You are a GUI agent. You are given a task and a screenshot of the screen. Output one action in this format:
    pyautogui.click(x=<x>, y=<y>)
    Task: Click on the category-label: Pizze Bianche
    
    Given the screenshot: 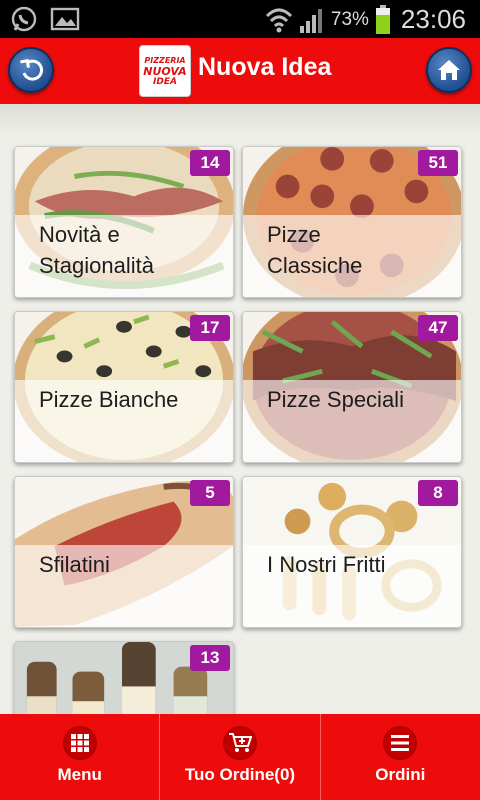 What is the action you would take?
    pyautogui.click(x=109, y=399)
    